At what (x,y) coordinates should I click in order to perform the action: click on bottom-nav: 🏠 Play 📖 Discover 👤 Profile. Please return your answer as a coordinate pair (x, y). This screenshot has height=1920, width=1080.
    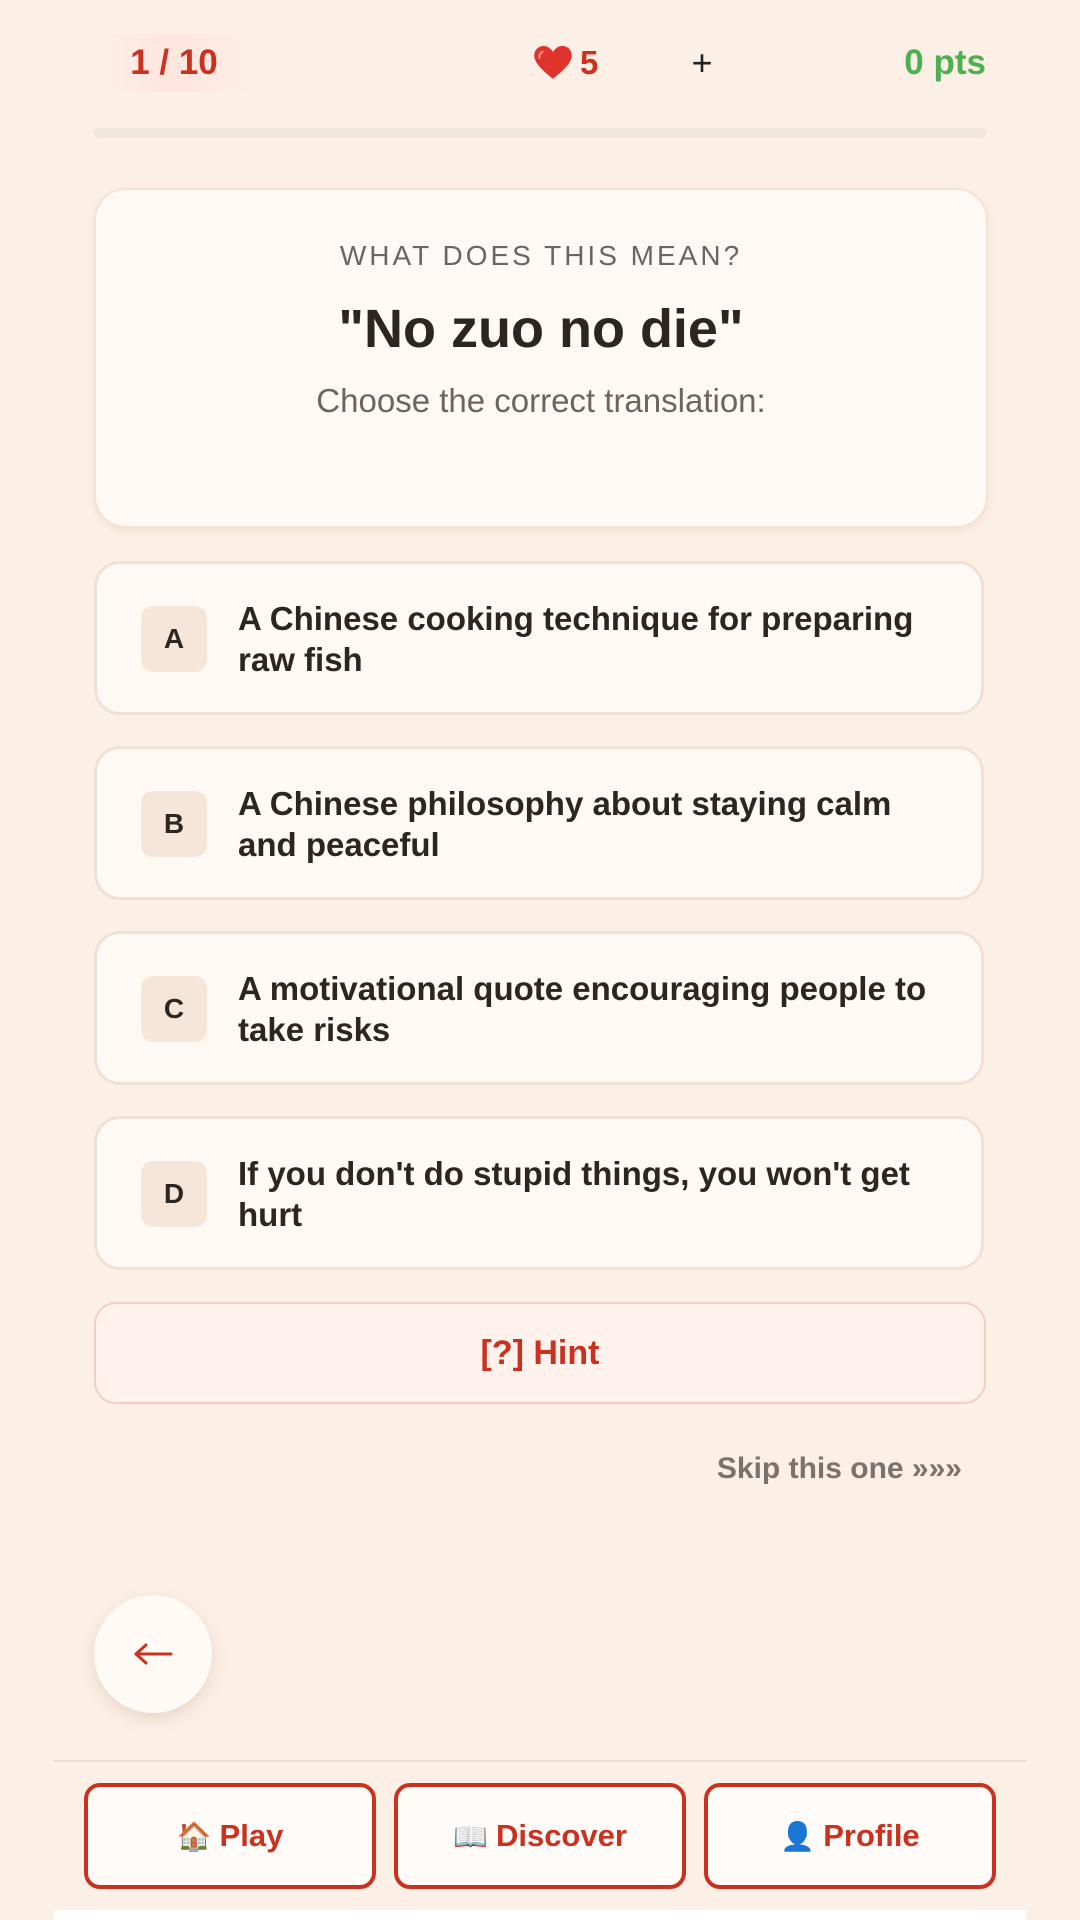
    Looking at the image, I should click on (540, 1836).